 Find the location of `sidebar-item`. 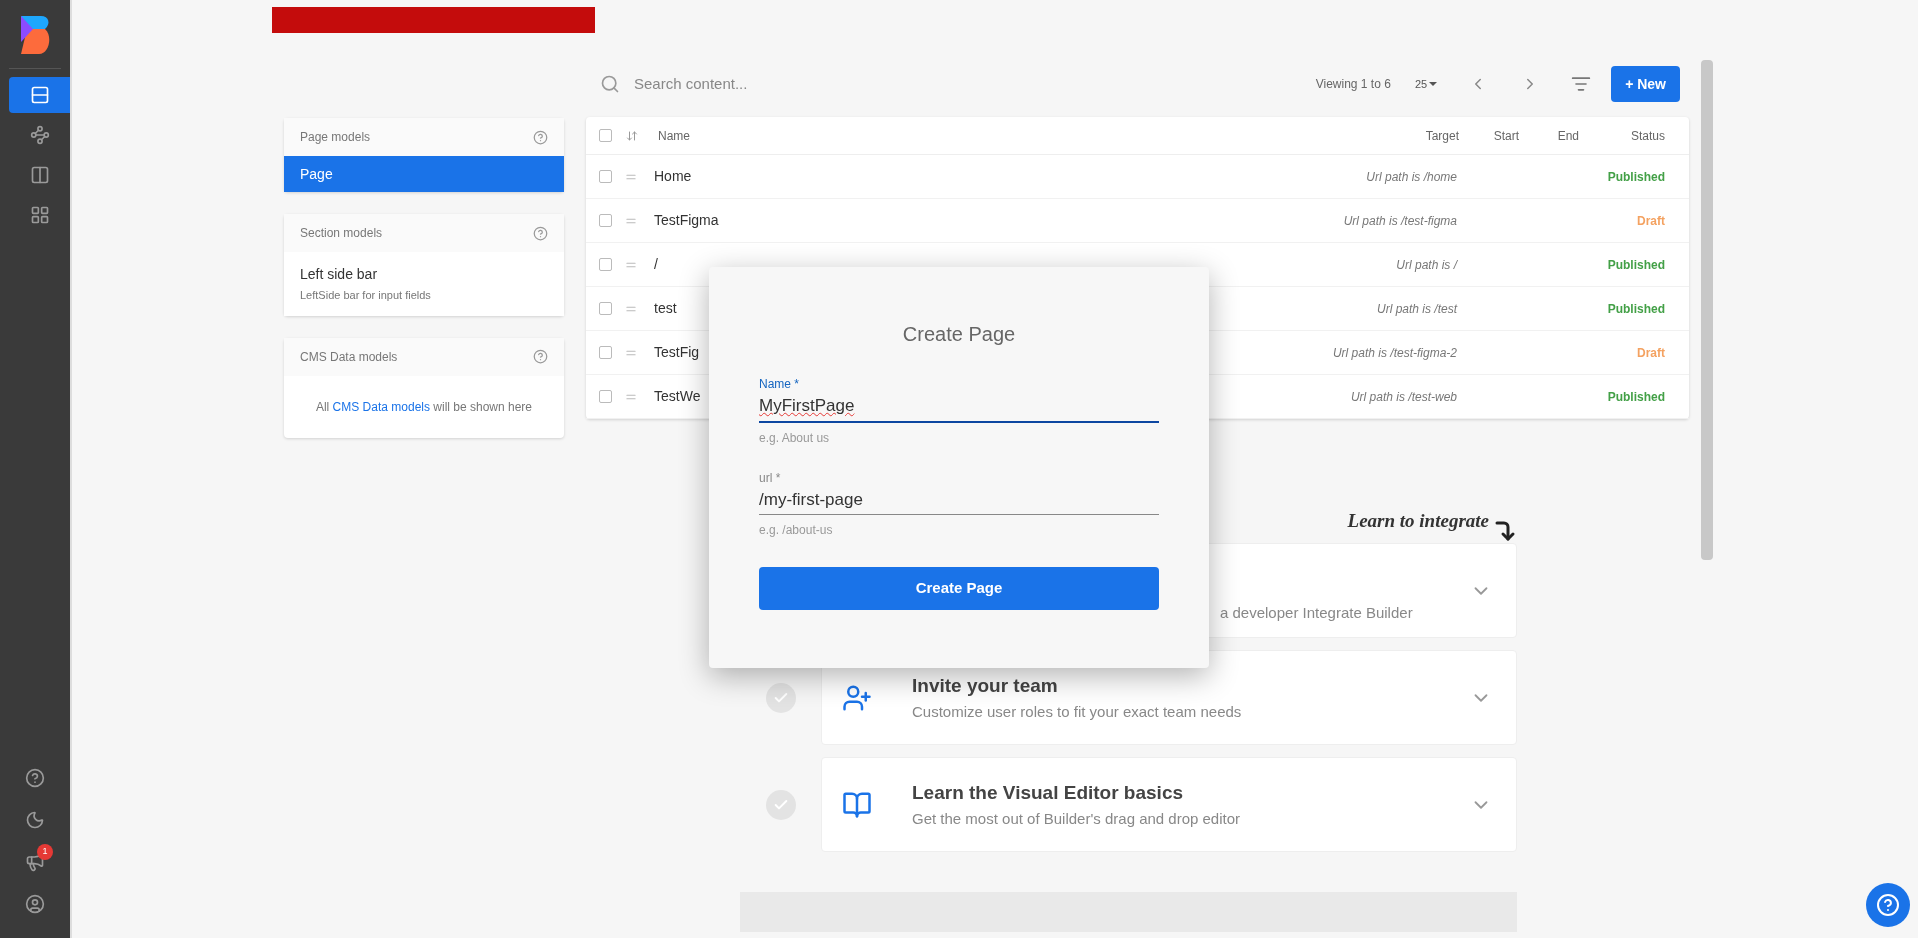

sidebar-item is located at coordinates (39, 95).